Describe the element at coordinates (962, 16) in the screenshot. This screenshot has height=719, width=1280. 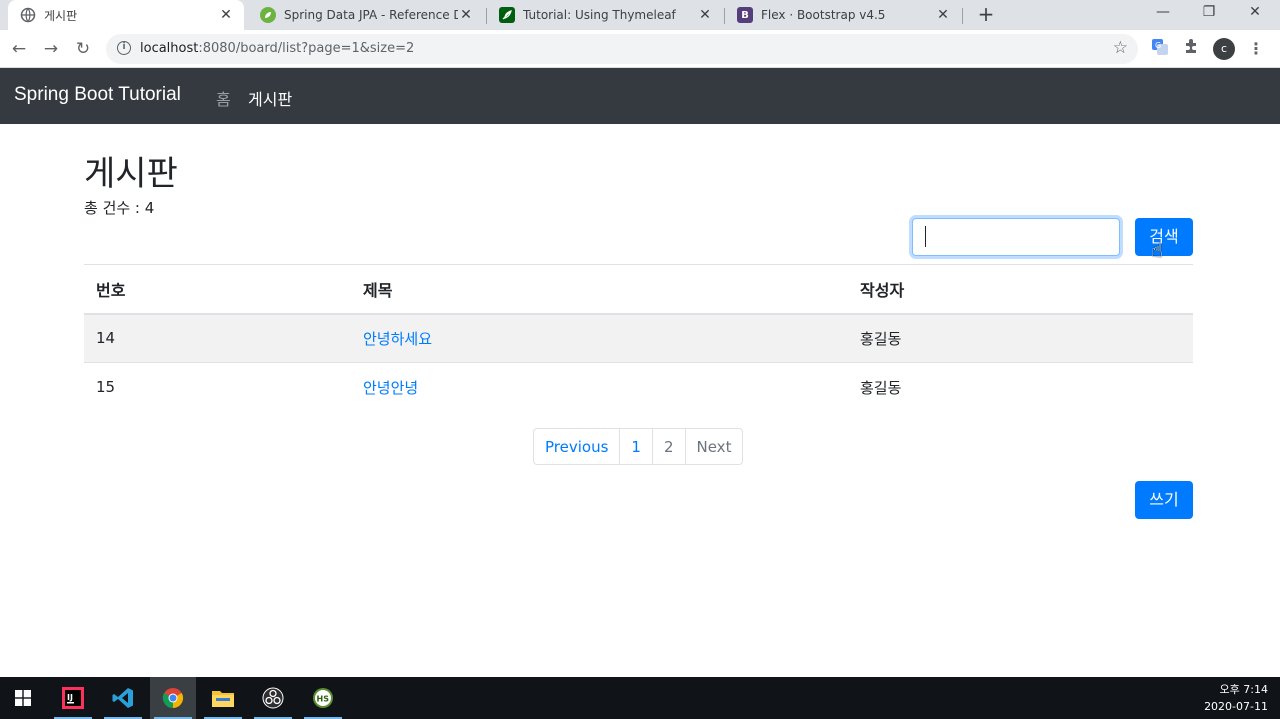
I see `tab-separator` at that location.